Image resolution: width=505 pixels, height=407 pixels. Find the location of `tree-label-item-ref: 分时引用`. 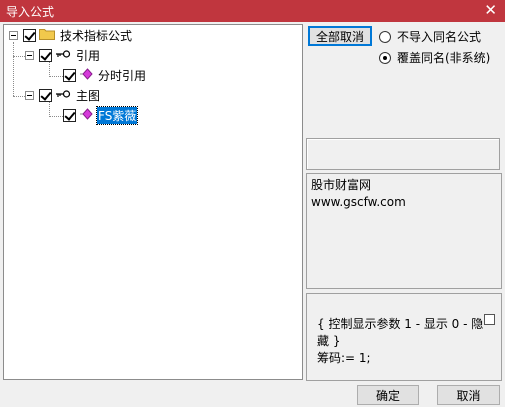

tree-label-item-ref: 分时引用 is located at coordinates (122, 75).